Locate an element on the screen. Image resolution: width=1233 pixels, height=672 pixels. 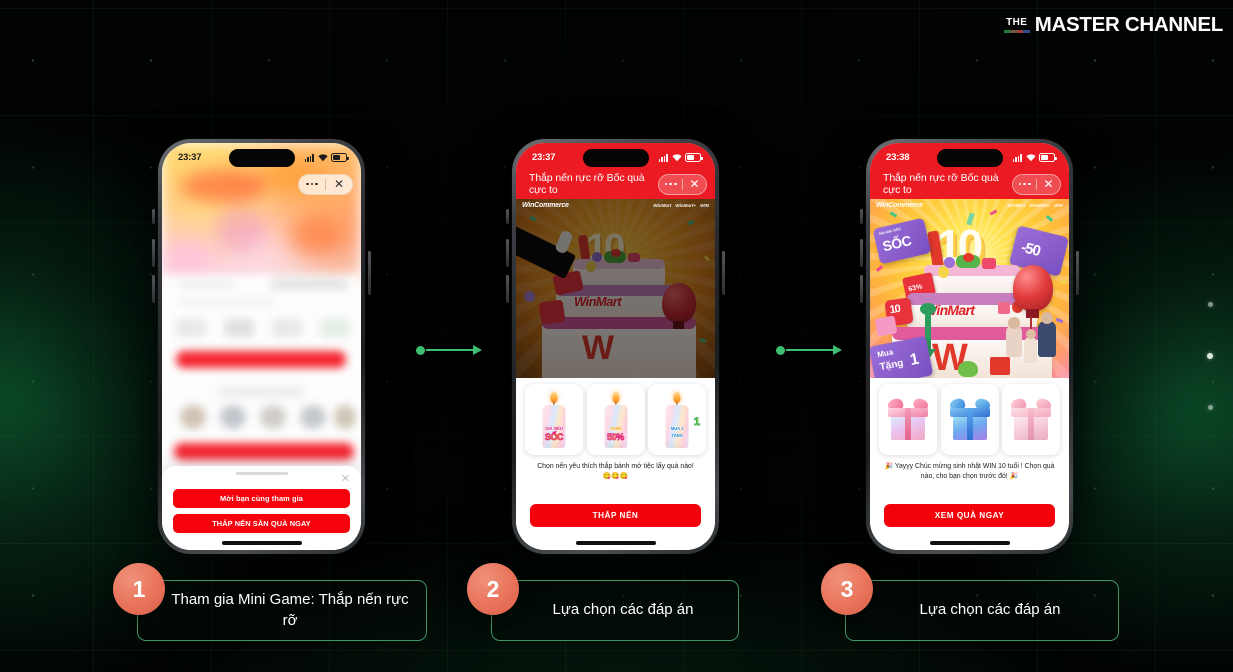
light-candle-hunt-gift-button: THẮP NẾN SĂN QUÀ NGAY is located at coordinates (261, 523).